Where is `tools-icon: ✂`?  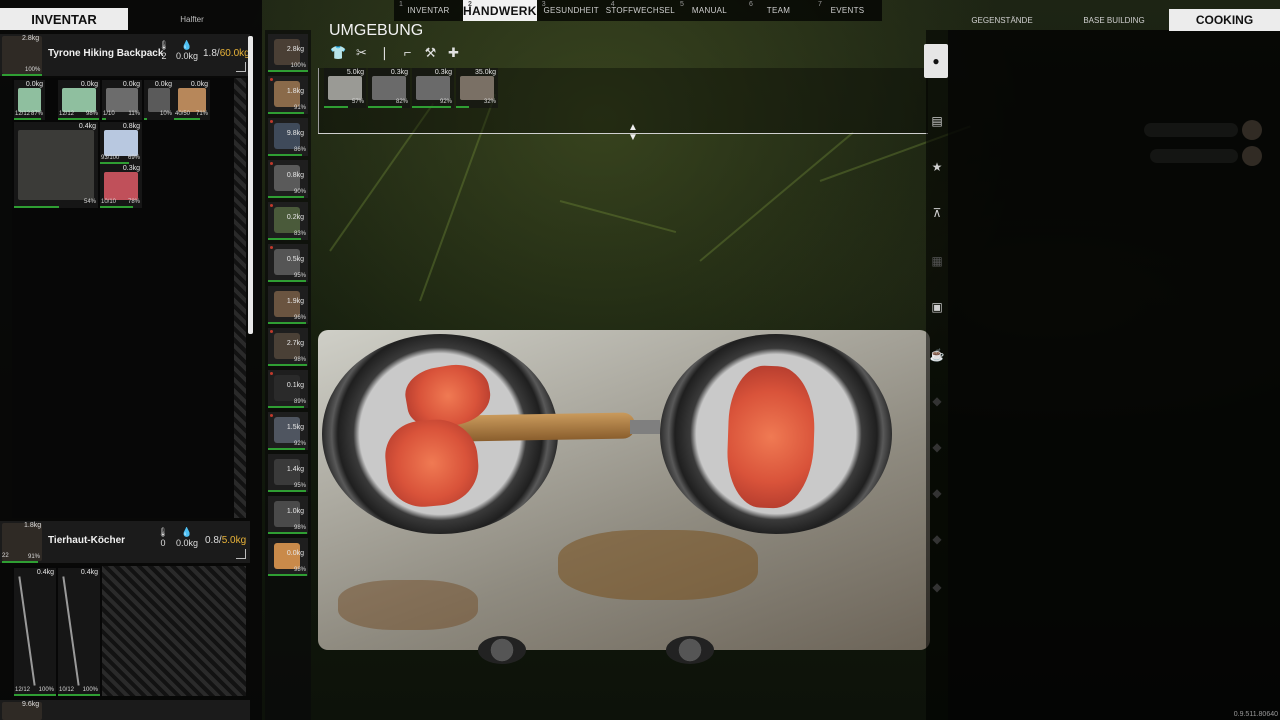 tools-icon: ✂ is located at coordinates (361, 52).